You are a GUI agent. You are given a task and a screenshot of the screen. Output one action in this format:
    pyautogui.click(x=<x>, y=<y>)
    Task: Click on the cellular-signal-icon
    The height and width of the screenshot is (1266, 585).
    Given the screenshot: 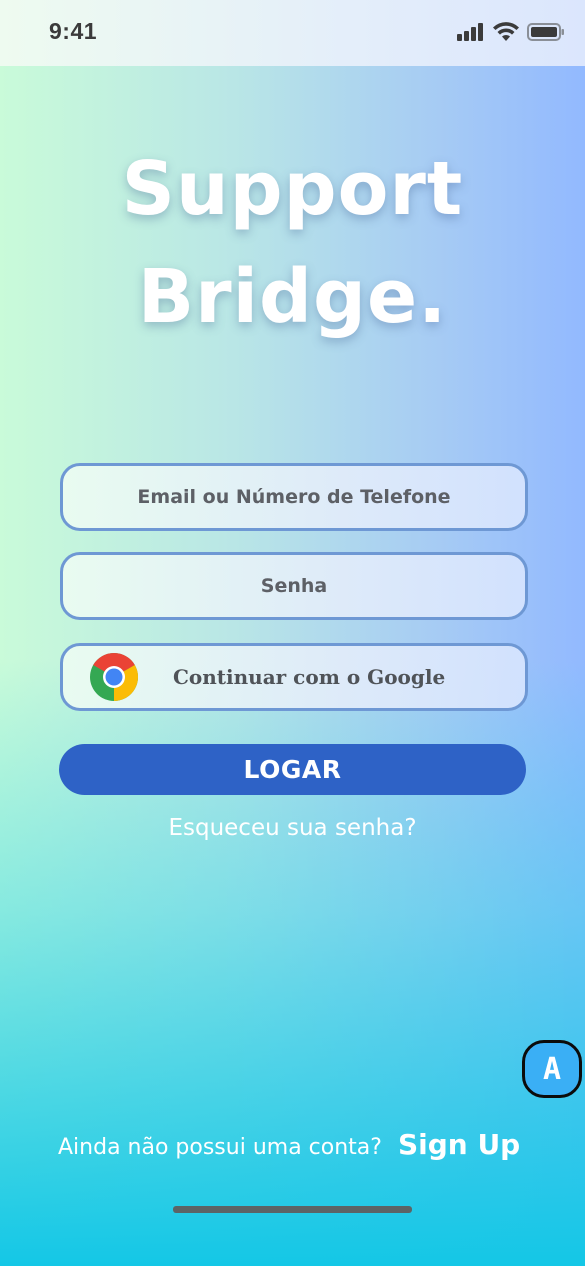 What is the action you would take?
    pyautogui.click(x=470, y=31)
    